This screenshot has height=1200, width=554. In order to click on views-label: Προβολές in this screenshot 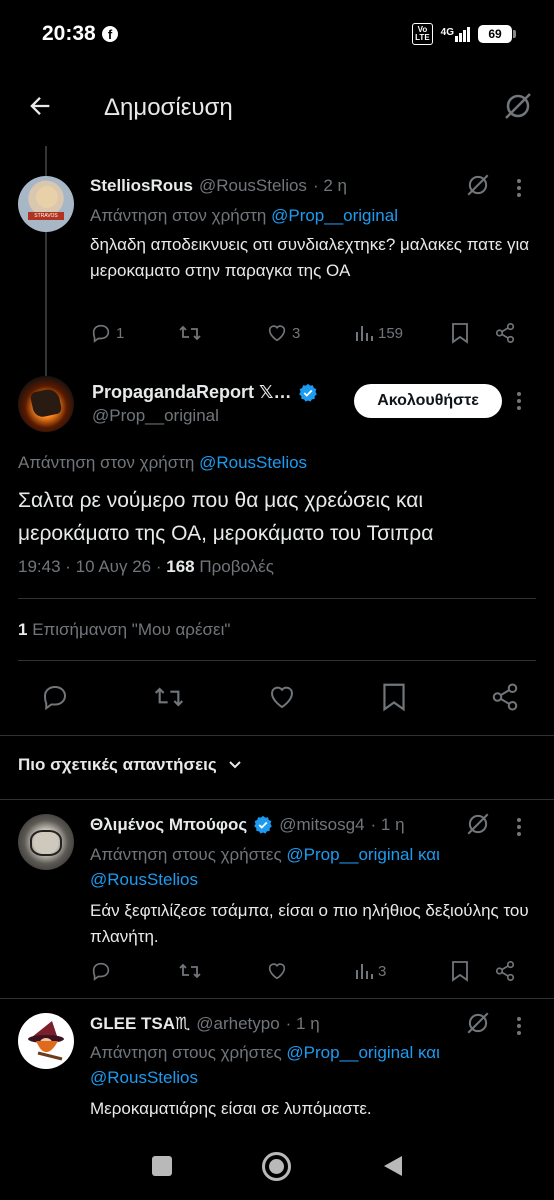, I will do `click(236, 566)`.